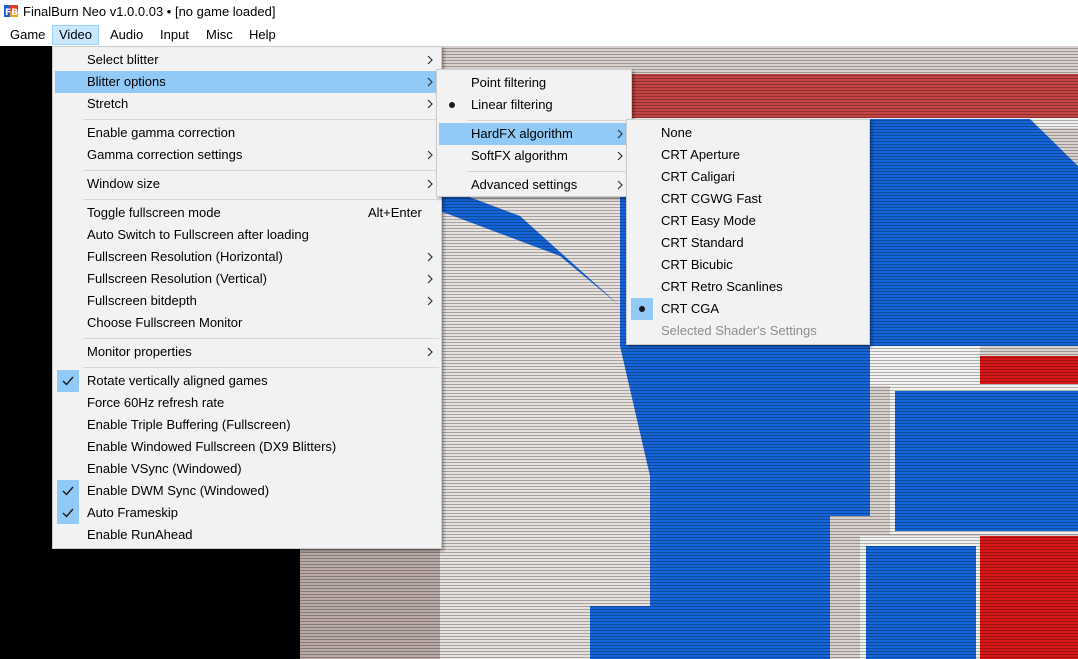 This screenshot has width=1078, height=659. Describe the element at coordinates (697, 264) in the screenshot. I see `menu-item-label: CRT Bicubic` at that location.